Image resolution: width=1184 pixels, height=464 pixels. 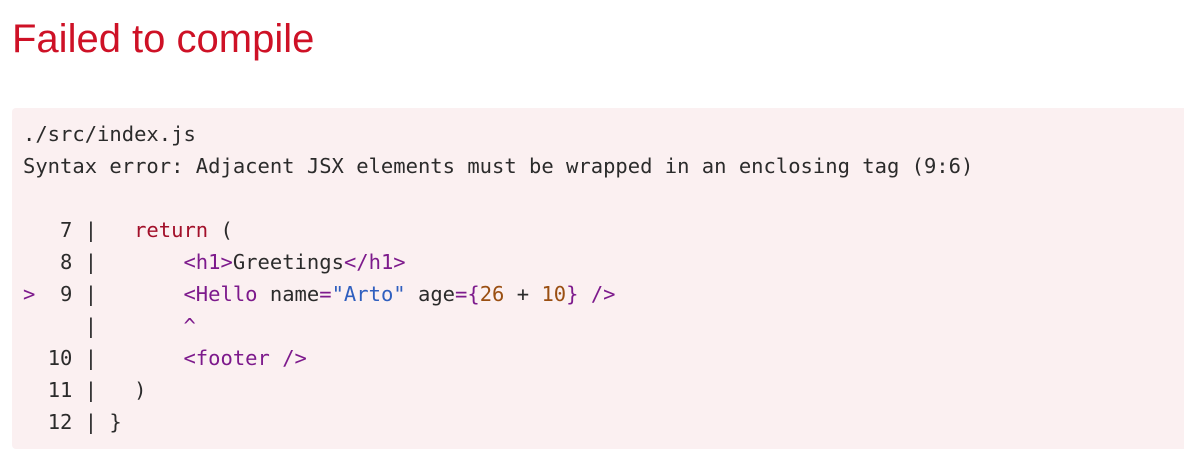 I want to click on code-line: | ^, so click(x=603, y=326).